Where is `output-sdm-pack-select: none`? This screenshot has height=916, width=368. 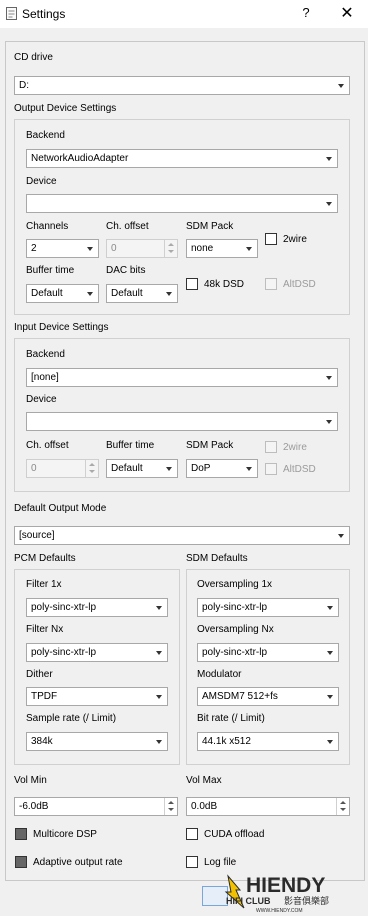 output-sdm-pack-select: none is located at coordinates (222, 248).